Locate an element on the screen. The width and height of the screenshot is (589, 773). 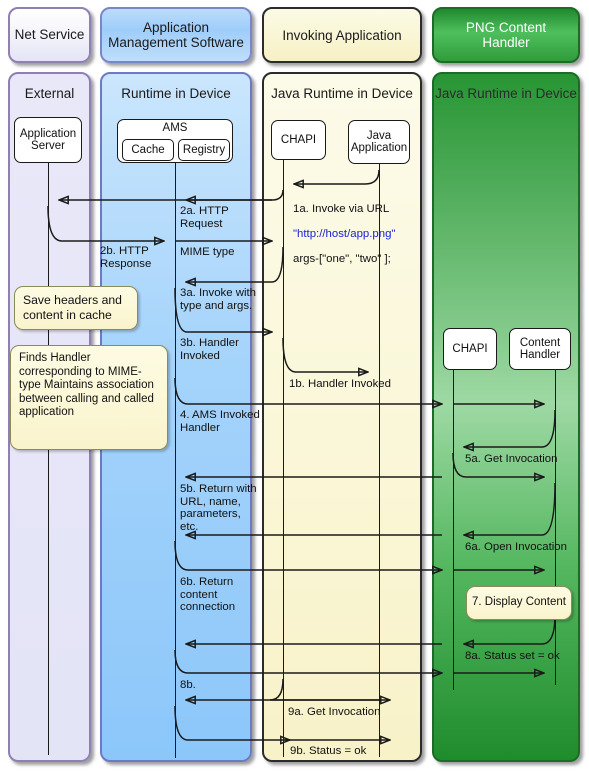
lifeline-ams is located at coordinates (175, 460).